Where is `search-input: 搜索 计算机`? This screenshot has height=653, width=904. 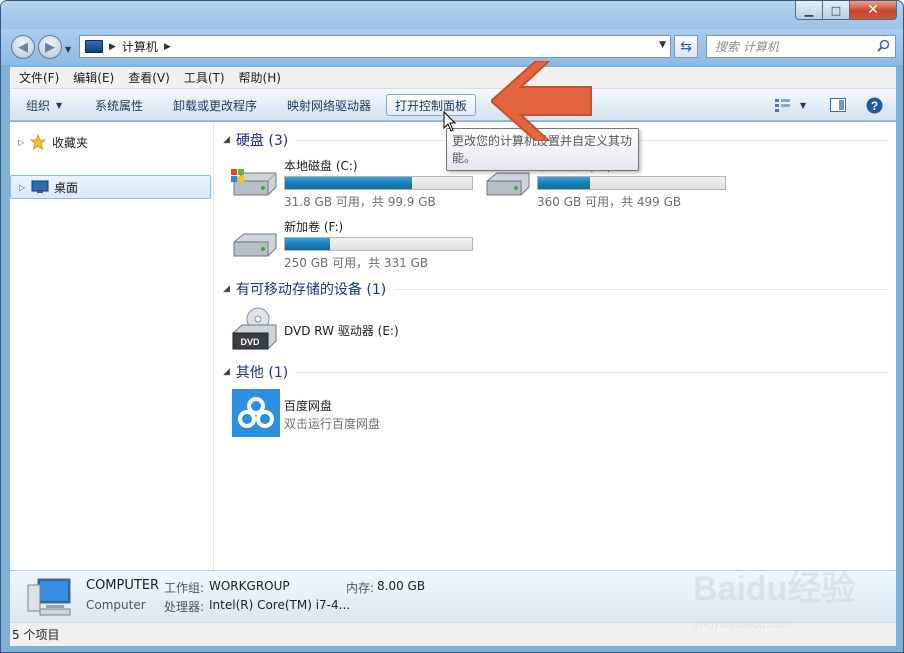
search-input: 搜索 计算机 is located at coordinates (801, 46).